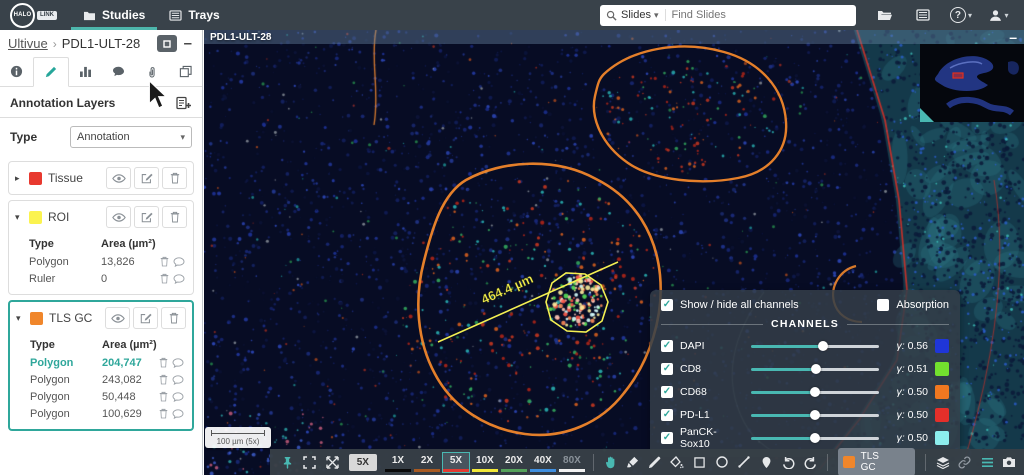  I want to click on channel-list-button, so click(986, 462).